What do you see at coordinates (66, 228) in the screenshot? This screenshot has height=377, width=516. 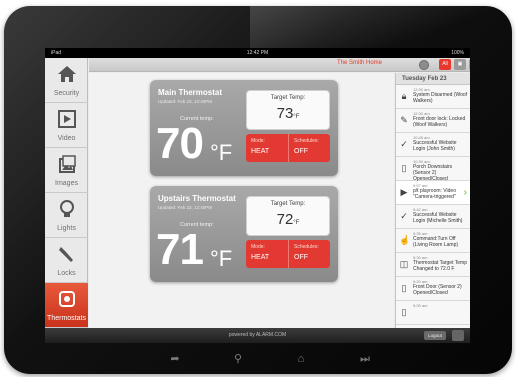 I see `sidebar-item-label: Lights` at bounding box center [66, 228].